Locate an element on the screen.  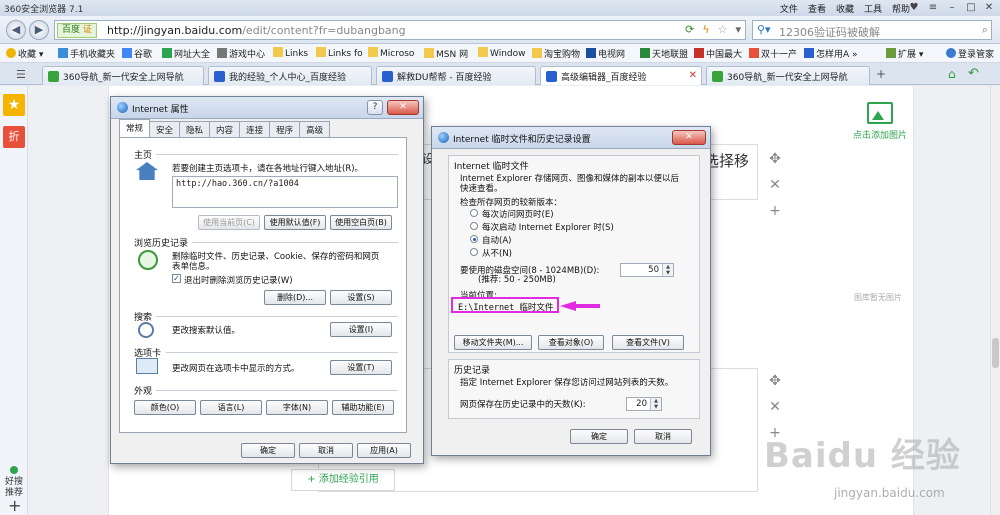
bookmark-china: 中国最大 is located at coordinates (718, 53).